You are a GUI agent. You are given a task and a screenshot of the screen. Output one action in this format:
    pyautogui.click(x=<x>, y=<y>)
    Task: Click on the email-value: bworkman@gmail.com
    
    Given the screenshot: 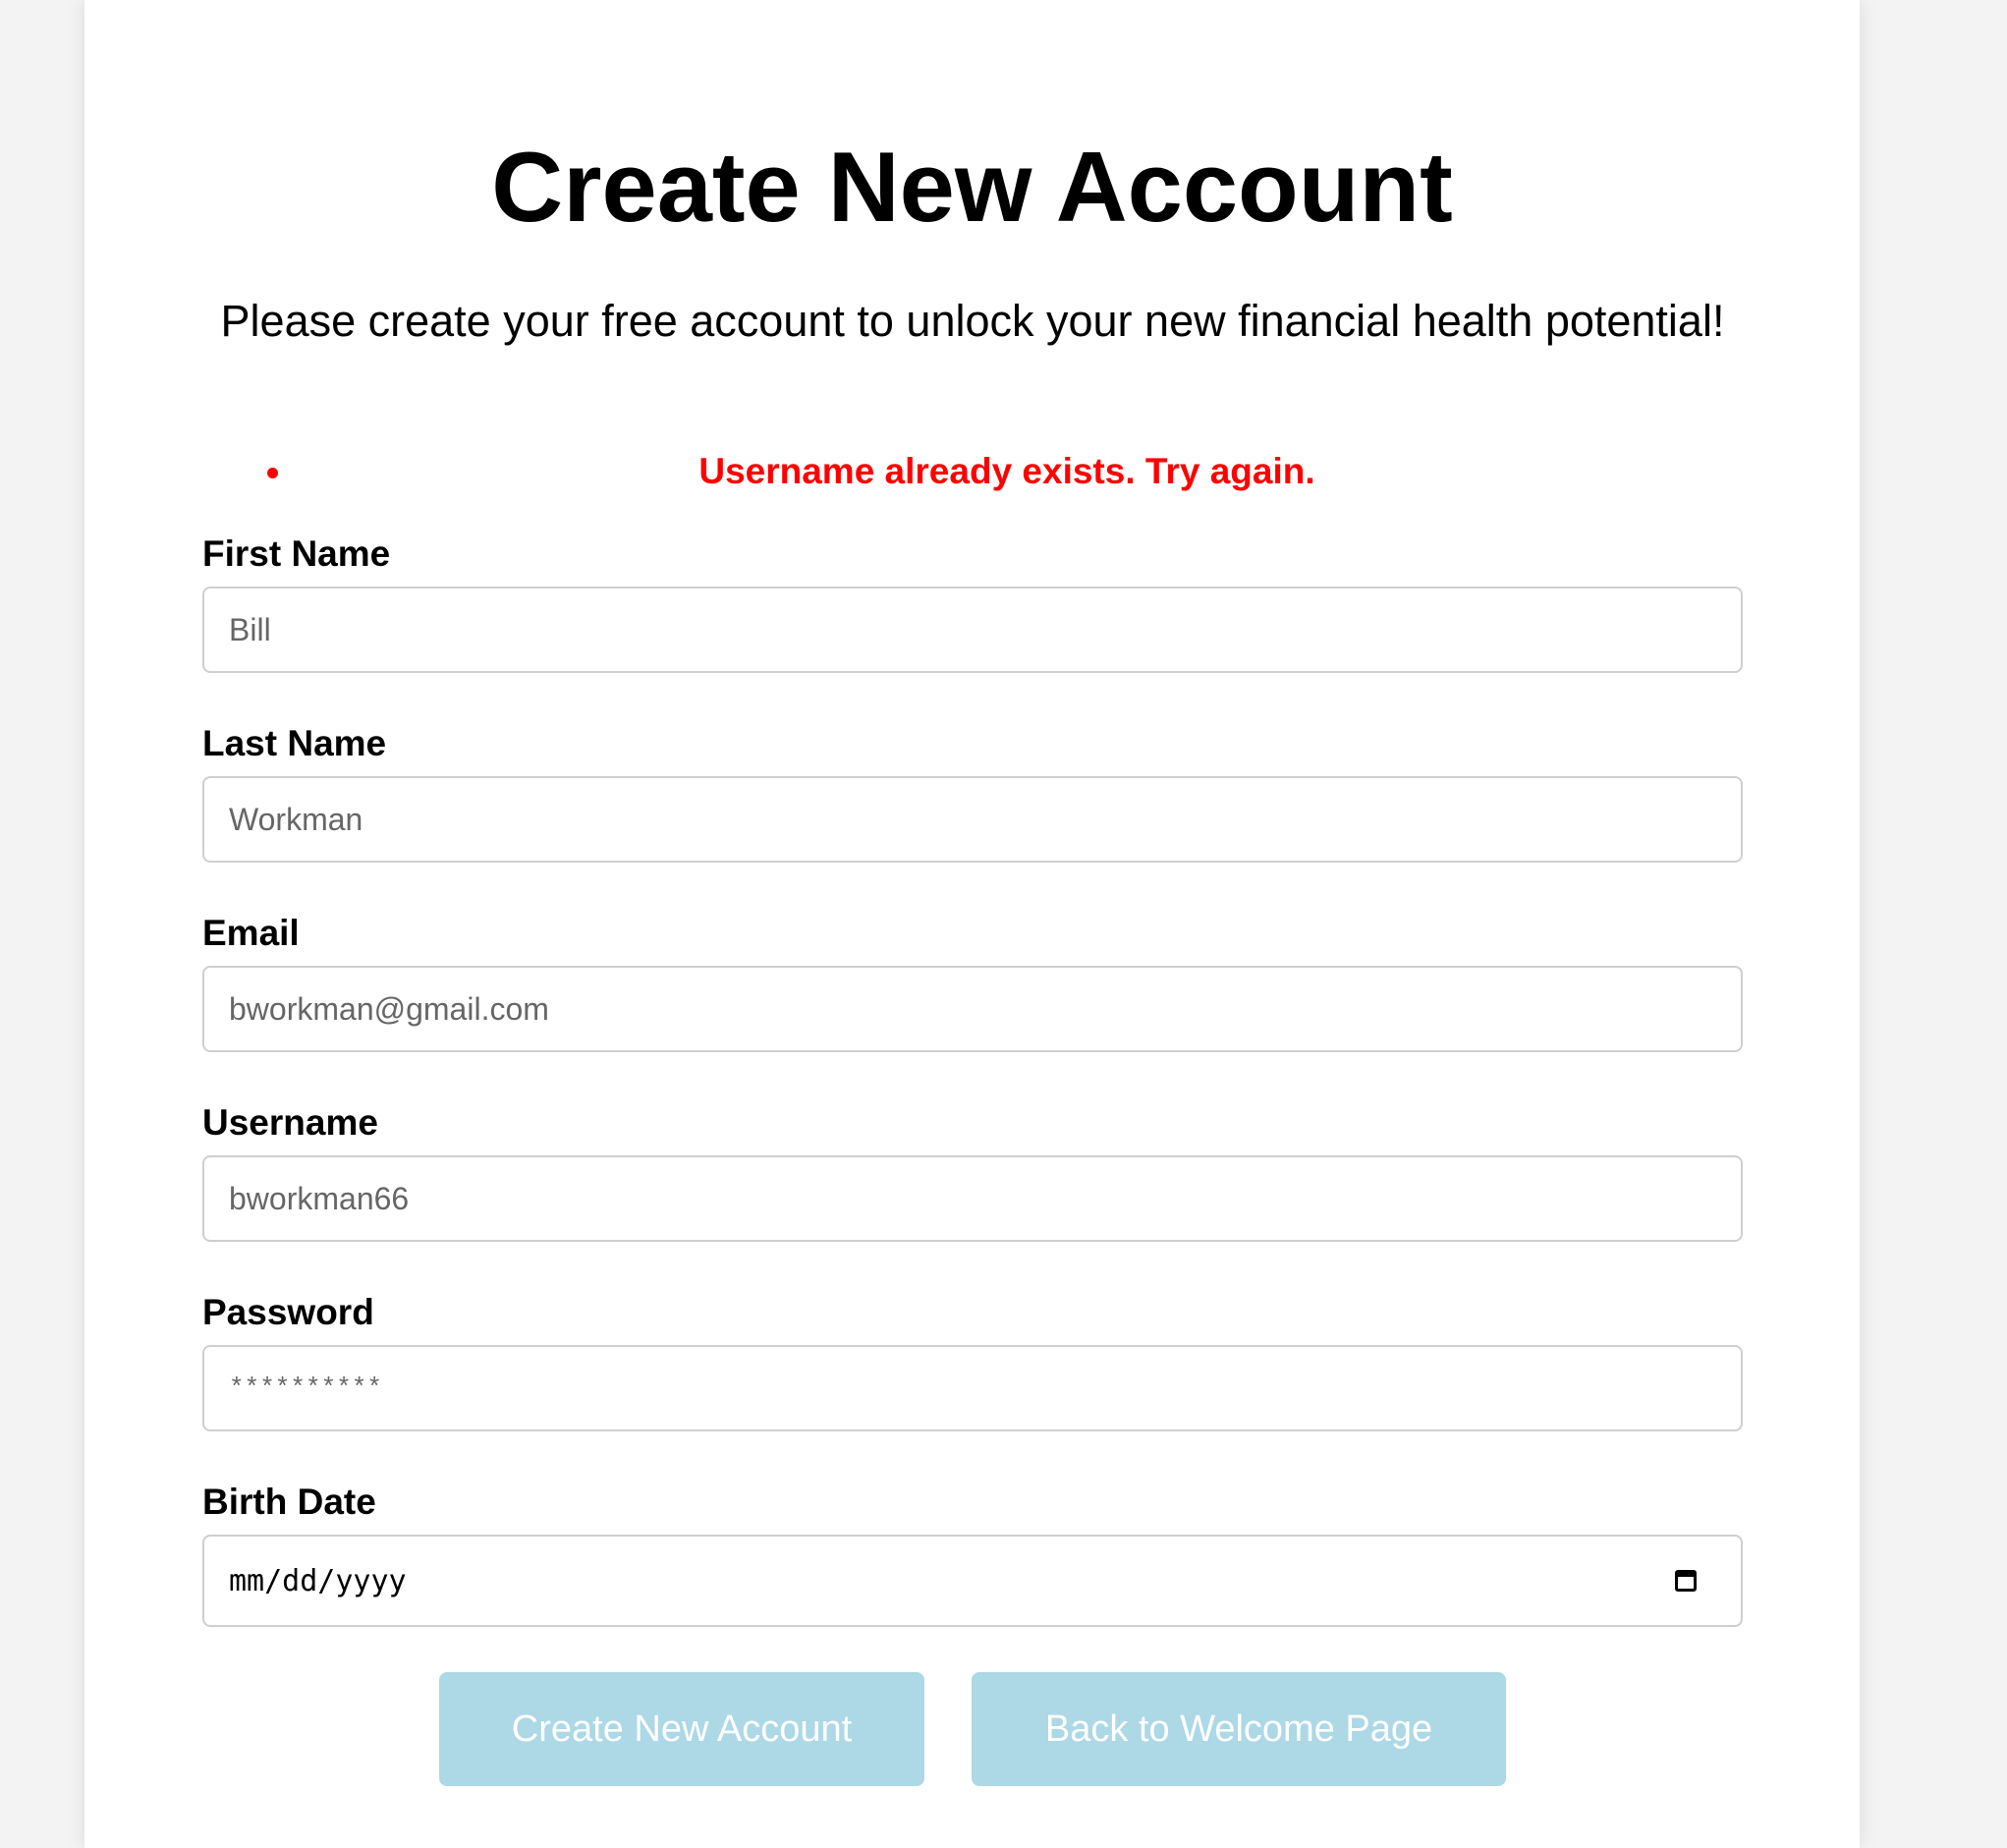 What is the action you would take?
    pyautogui.click(x=389, y=1008)
    